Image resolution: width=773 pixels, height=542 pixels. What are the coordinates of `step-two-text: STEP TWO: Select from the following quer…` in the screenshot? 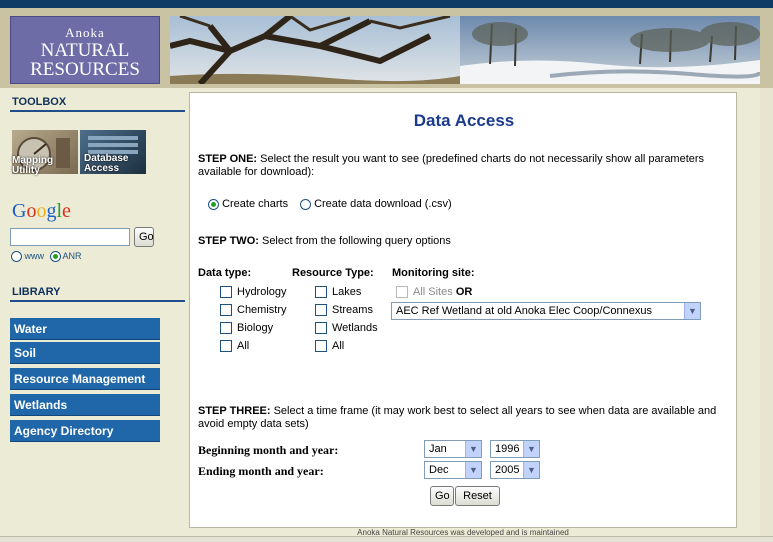 It's located at (463, 241).